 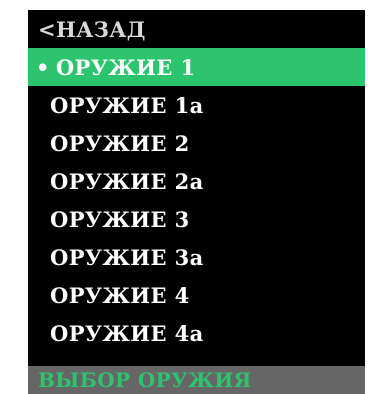 I want to click on menu-item-weapon-4: ОРУЖИЕ 4, so click(x=196, y=295).